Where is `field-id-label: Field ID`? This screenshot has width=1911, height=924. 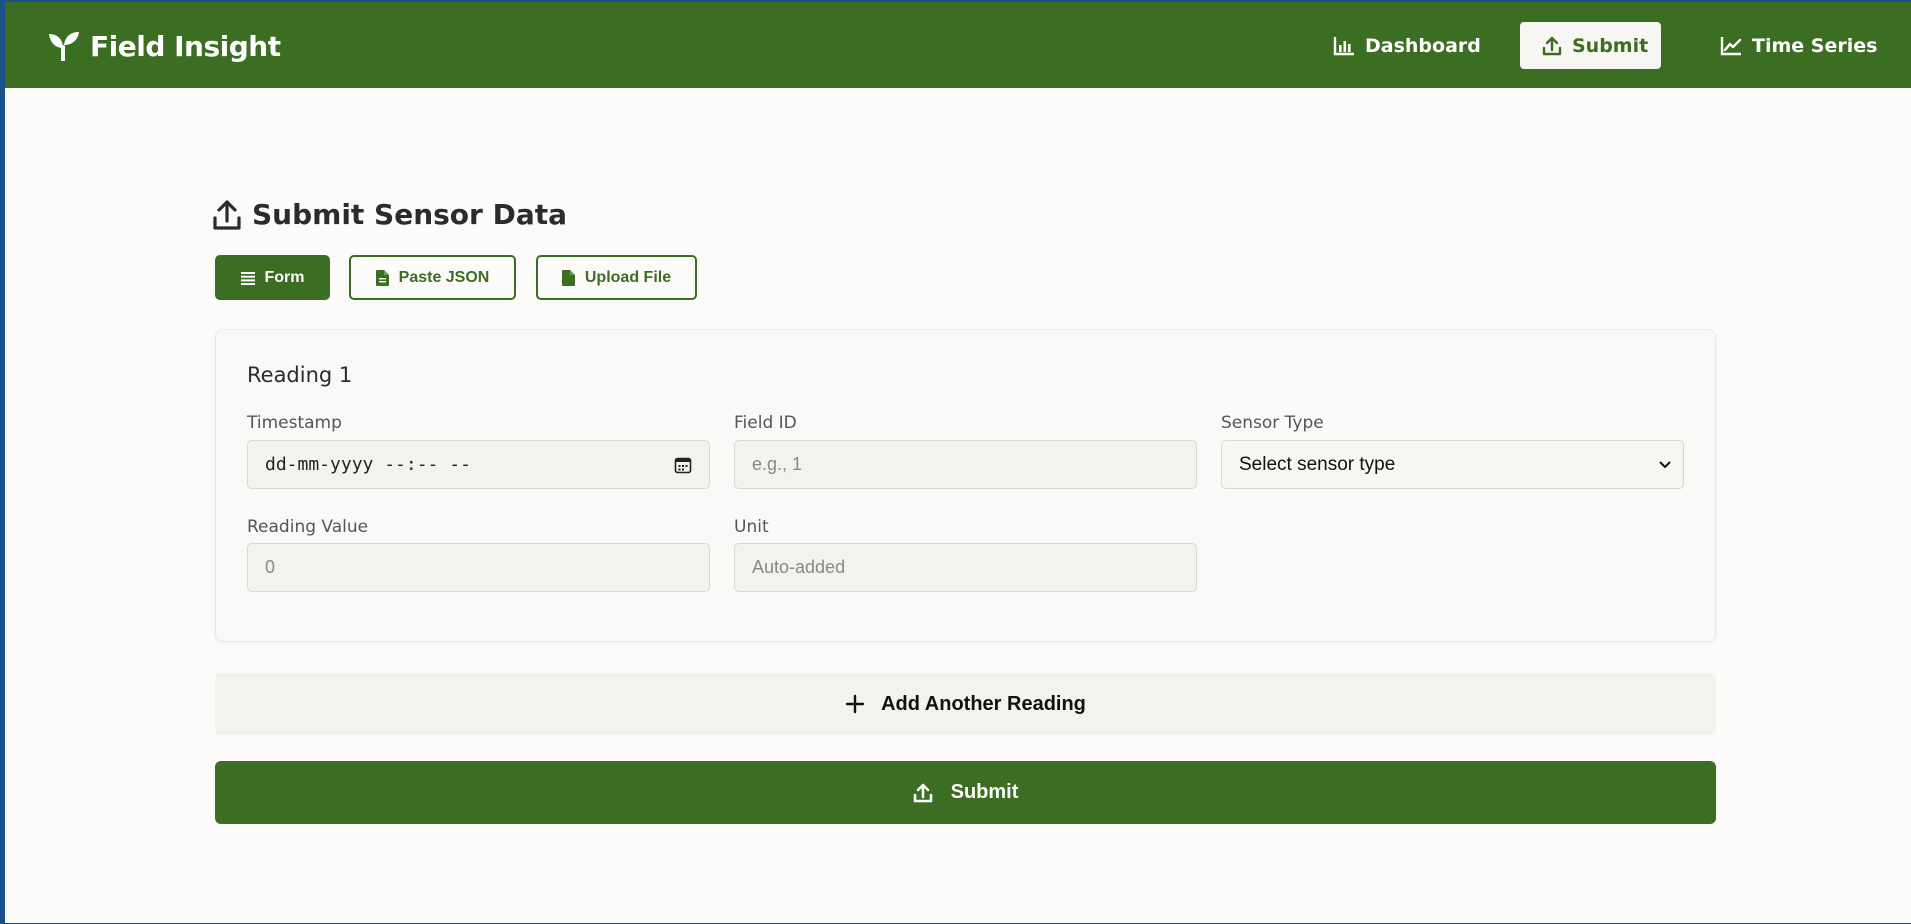
field-id-label: Field ID is located at coordinates (765, 423).